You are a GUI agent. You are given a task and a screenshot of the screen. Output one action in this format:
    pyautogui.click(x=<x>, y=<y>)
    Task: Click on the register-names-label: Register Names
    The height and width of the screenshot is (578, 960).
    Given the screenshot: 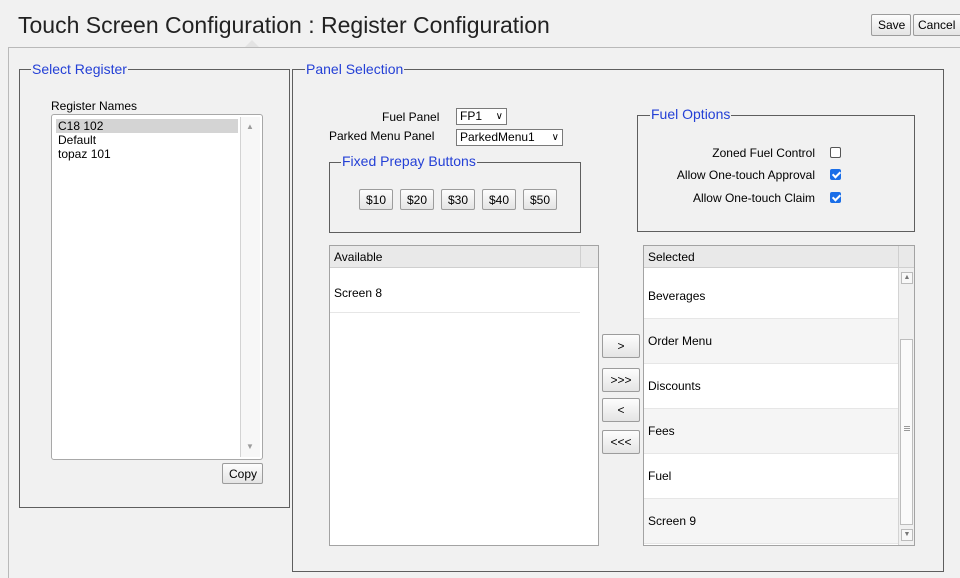 What is the action you would take?
    pyautogui.click(x=94, y=106)
    